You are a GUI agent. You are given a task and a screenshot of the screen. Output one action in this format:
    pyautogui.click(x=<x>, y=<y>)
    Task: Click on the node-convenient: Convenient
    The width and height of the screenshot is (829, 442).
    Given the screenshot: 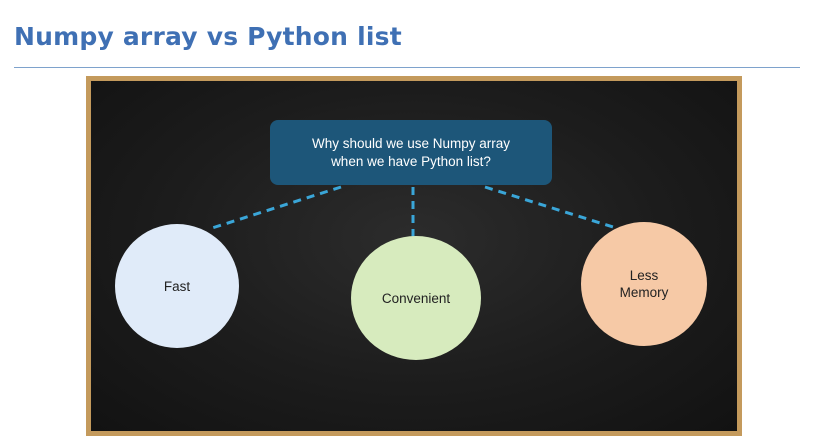 What is the action you would take?
    pyautogui.click(x=416, y=298)
    